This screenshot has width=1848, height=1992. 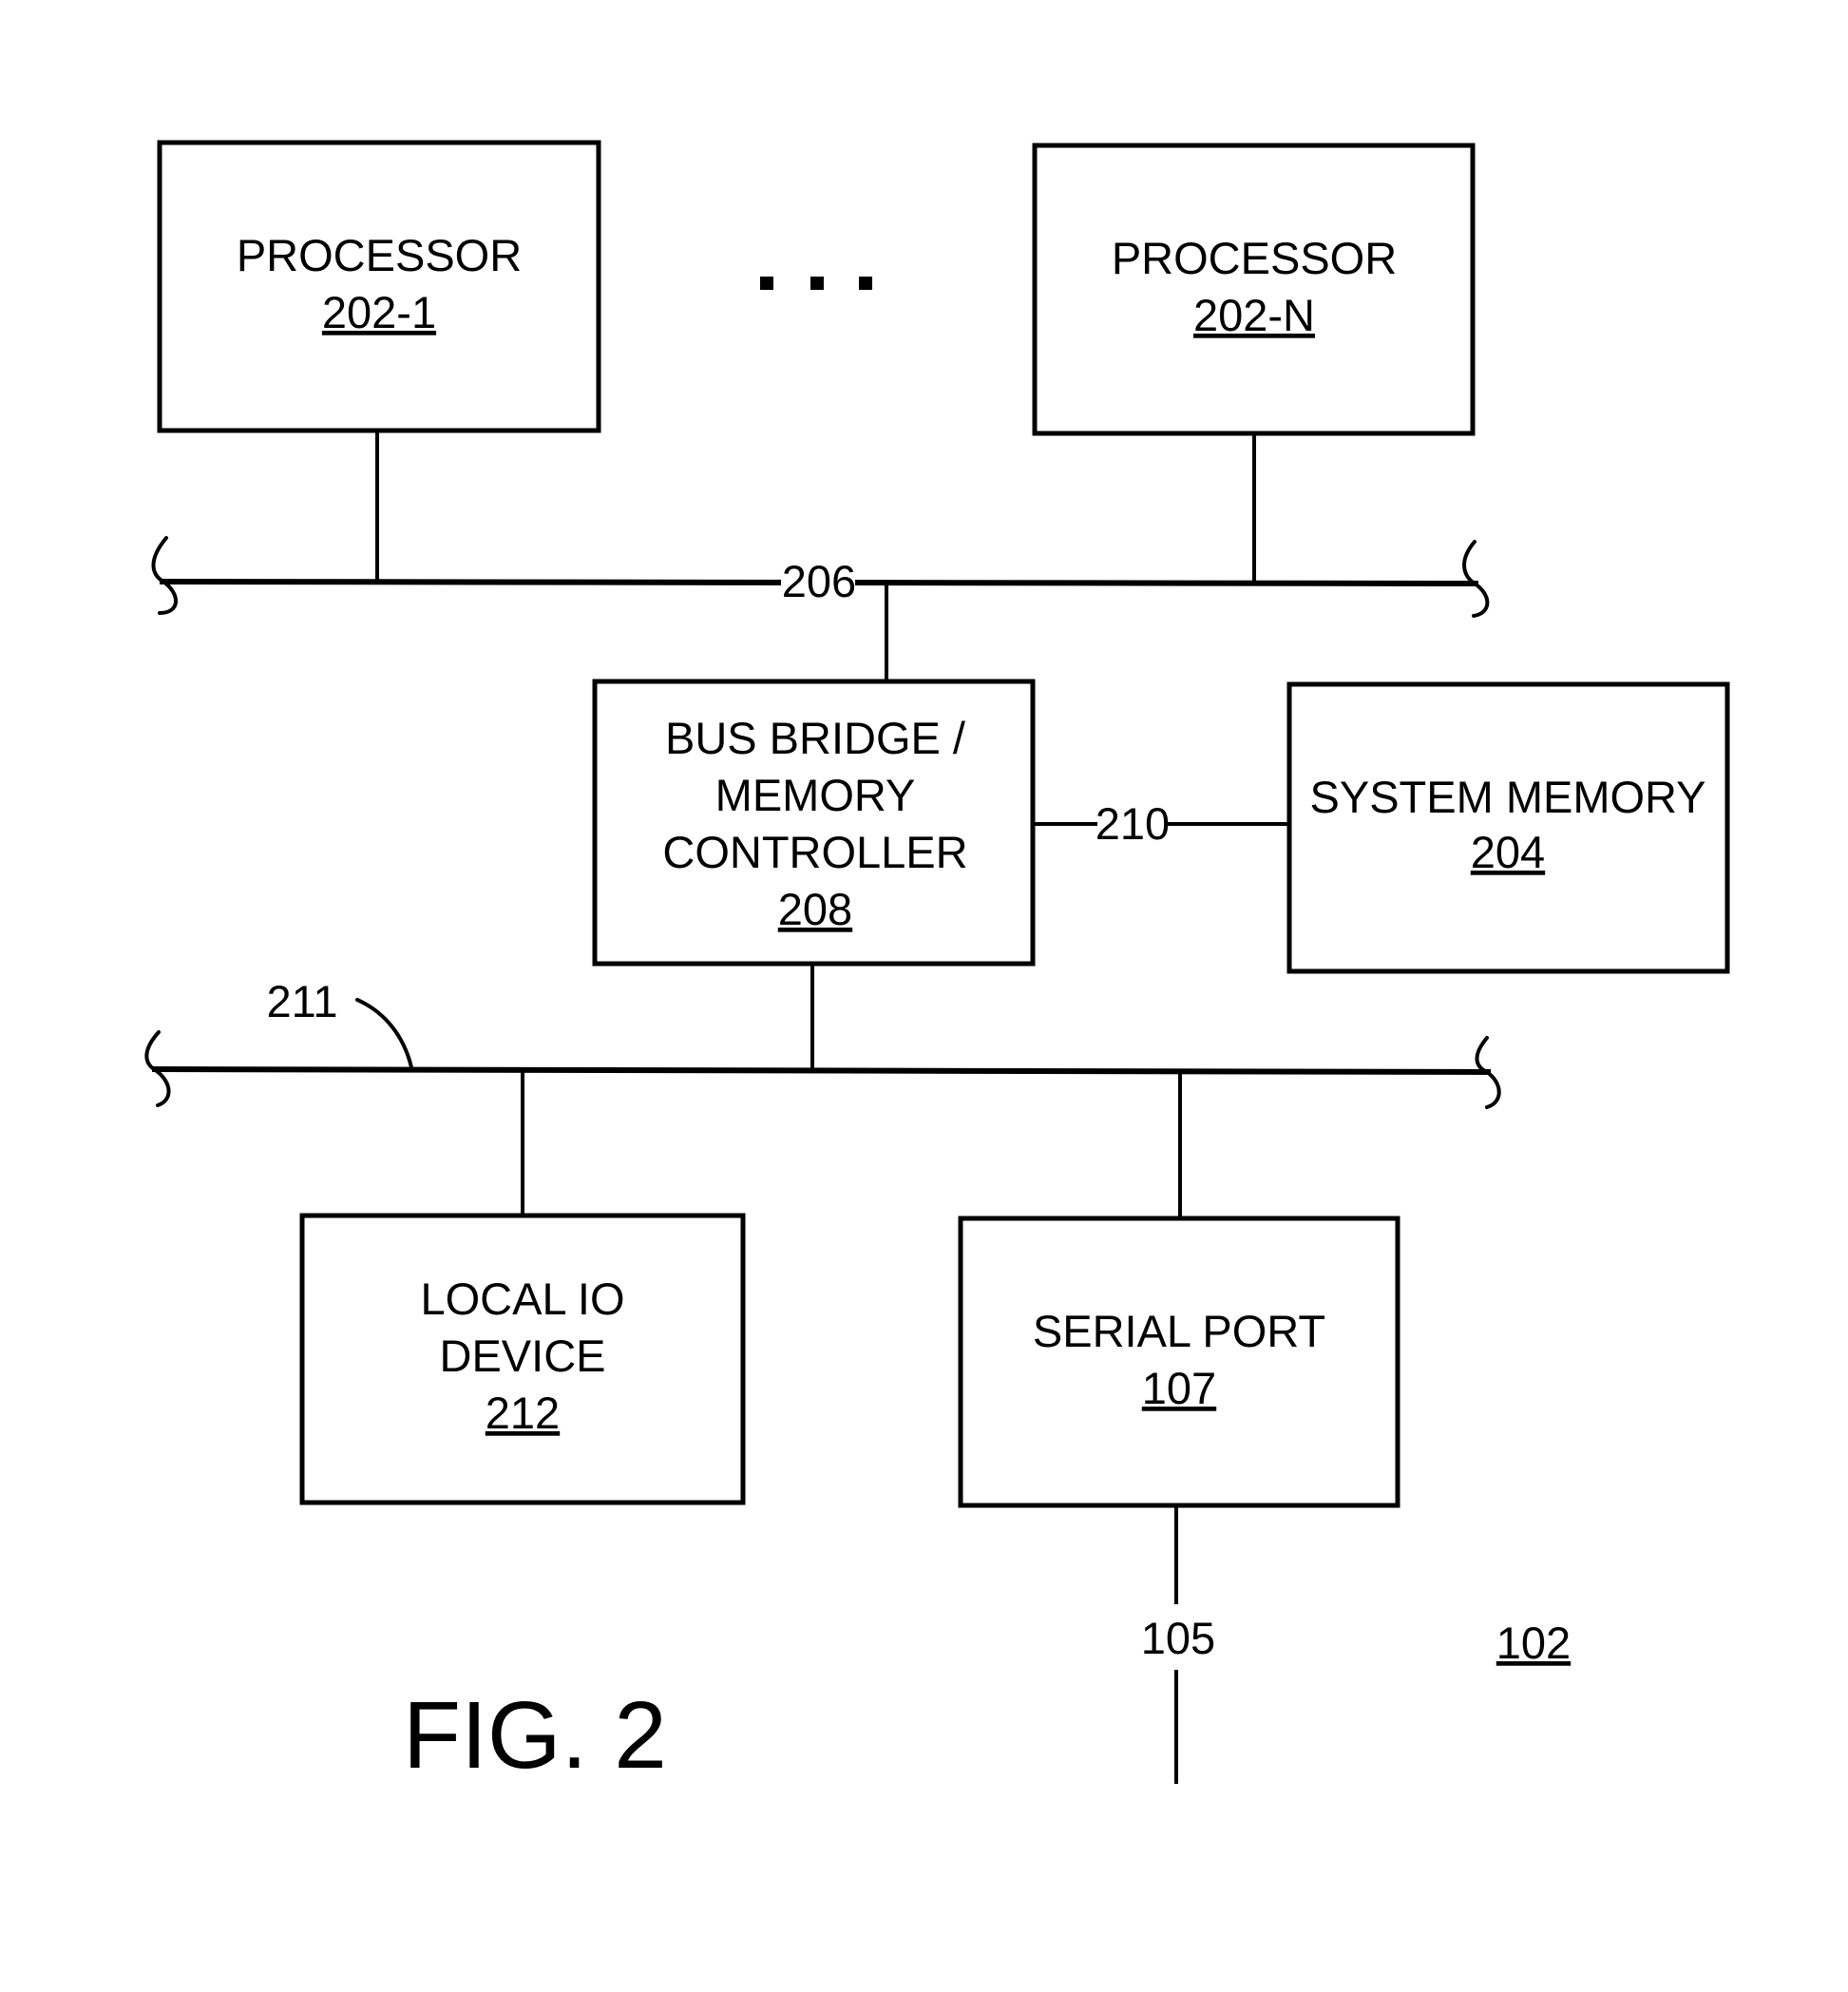 I want to click on leader-line, so click(x=384, y=1033).